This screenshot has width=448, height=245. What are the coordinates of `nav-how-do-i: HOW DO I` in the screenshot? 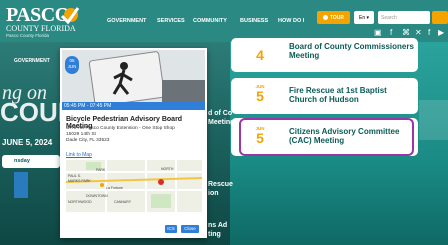 It's located at (291, 21).